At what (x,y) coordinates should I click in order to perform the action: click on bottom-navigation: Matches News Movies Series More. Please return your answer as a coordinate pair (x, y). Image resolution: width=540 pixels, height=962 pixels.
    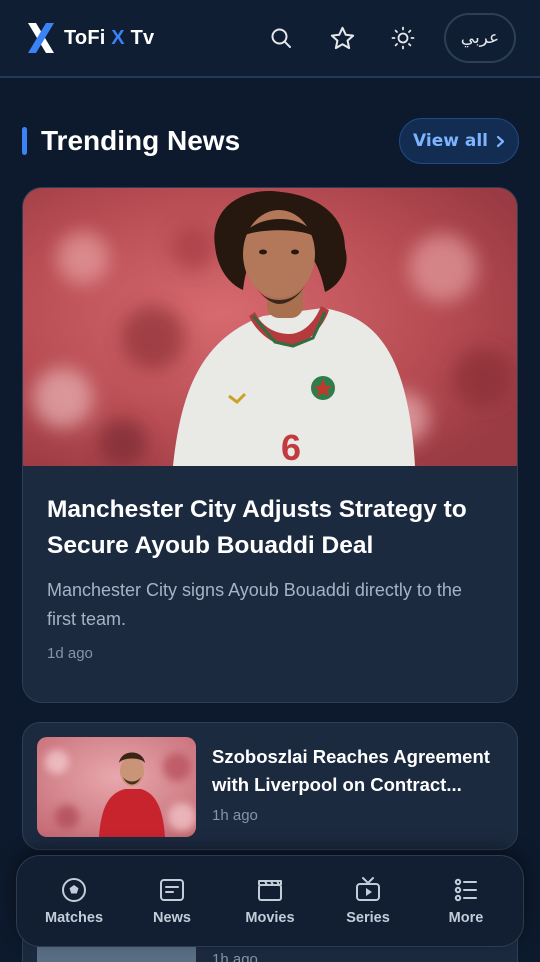
    Looking at the image, I should click on (270, 901).